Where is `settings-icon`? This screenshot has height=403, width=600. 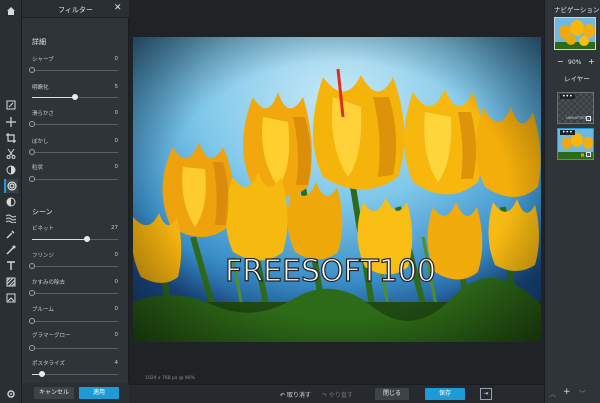
settings-icon is located at coordinates (11, 394).